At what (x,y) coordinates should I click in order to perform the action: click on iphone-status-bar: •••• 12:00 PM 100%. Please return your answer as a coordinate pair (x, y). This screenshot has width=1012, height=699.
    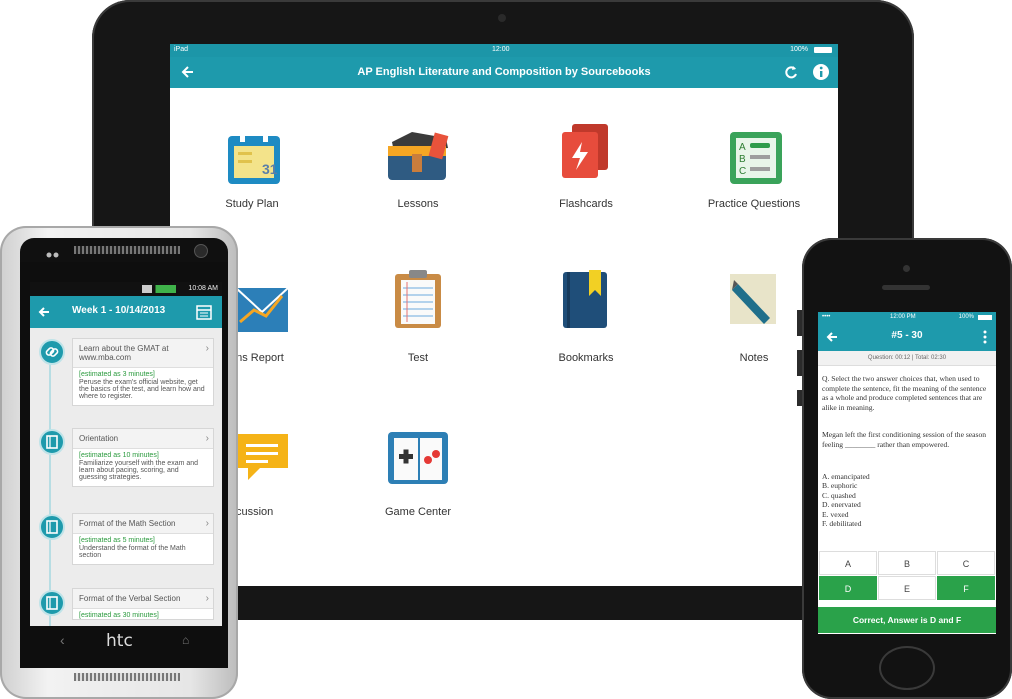
    Looking at the image, I should click on (907, 317).